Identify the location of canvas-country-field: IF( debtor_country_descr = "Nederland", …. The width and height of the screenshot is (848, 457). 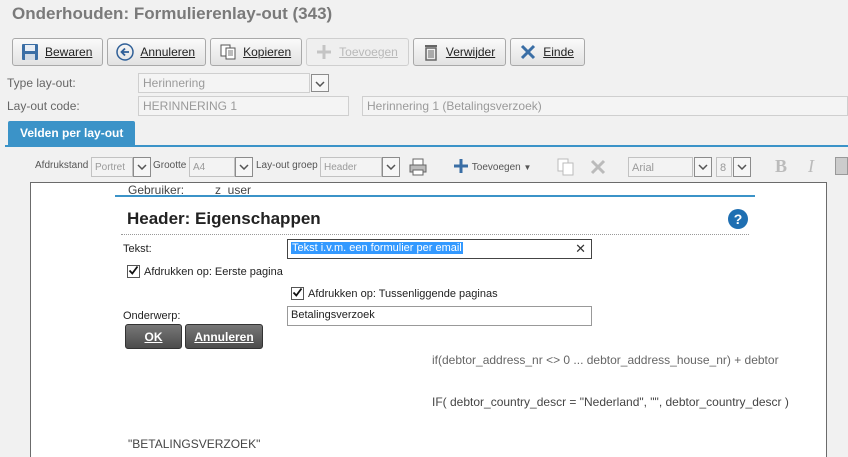
(610, 402).